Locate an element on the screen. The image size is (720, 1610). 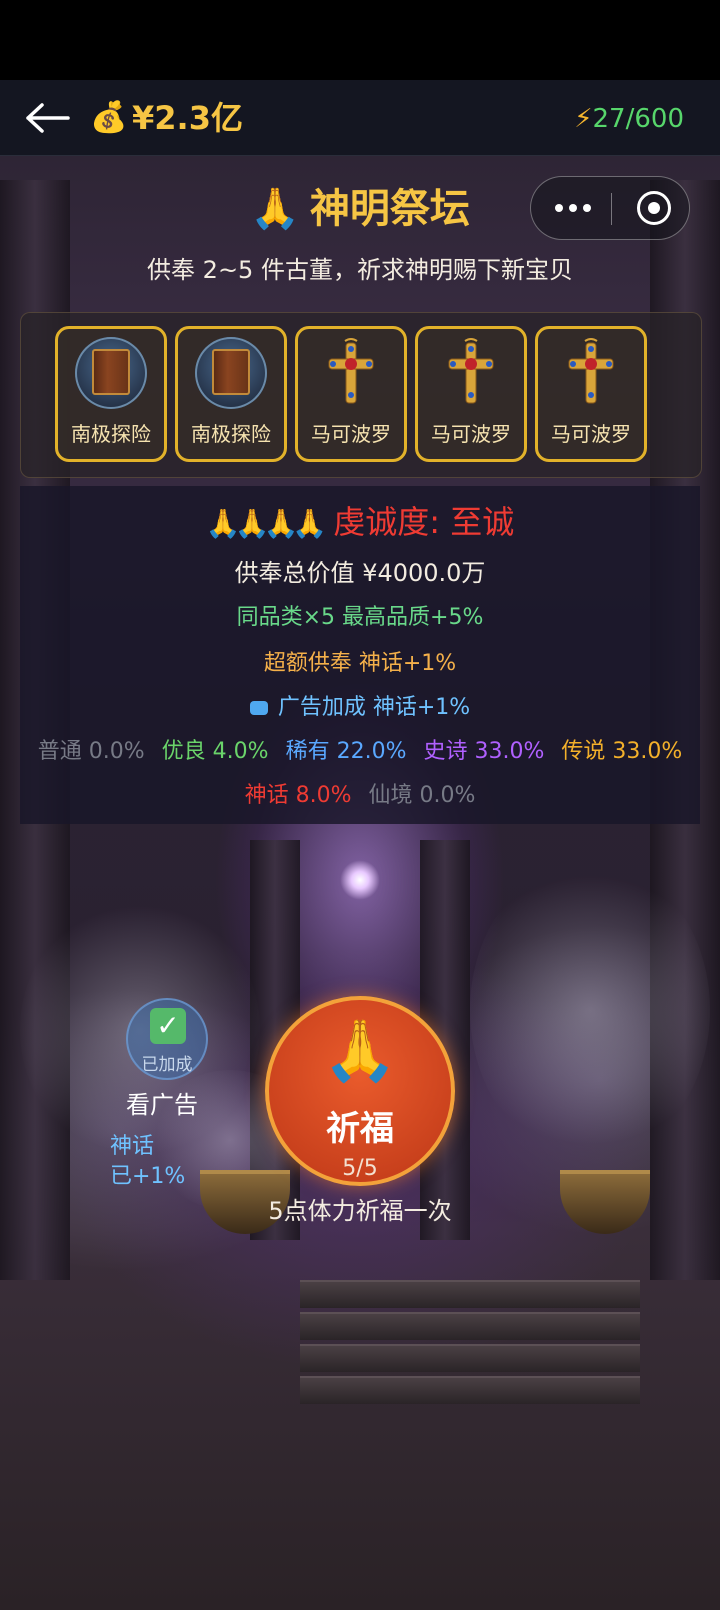
energy-counter: ⚡27/600 is located at coordinates (629, 119).